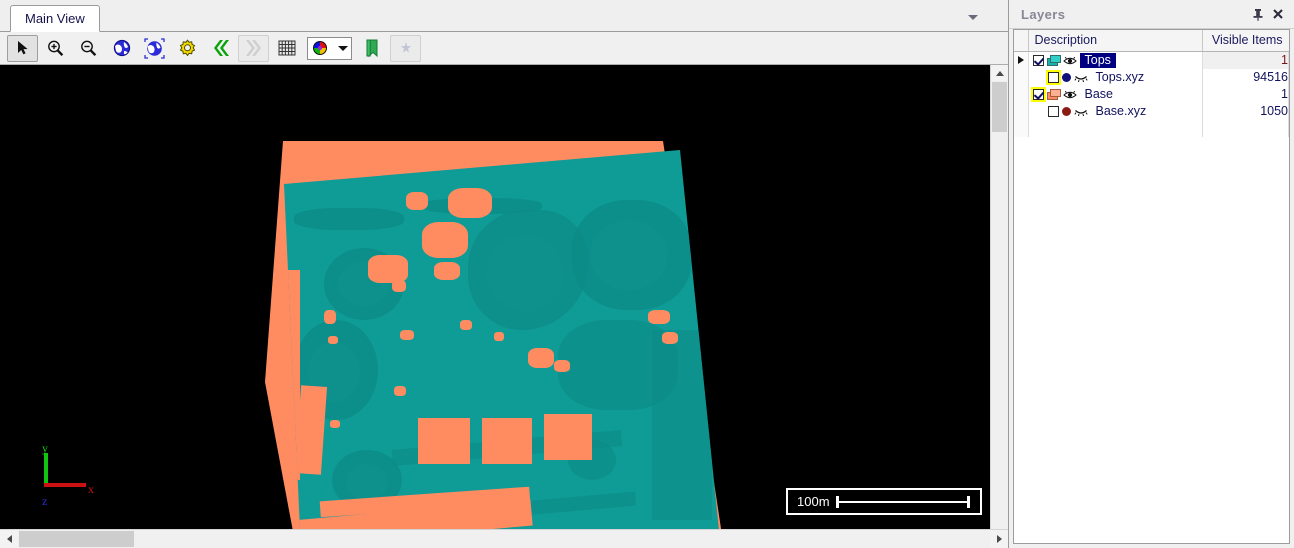 This screenshot has height=548, width=1294. What do you see at coordinates (1097, 60) in the screenshot?
I see `layer-name-label: Tops` at bounding box center [1097, 60].